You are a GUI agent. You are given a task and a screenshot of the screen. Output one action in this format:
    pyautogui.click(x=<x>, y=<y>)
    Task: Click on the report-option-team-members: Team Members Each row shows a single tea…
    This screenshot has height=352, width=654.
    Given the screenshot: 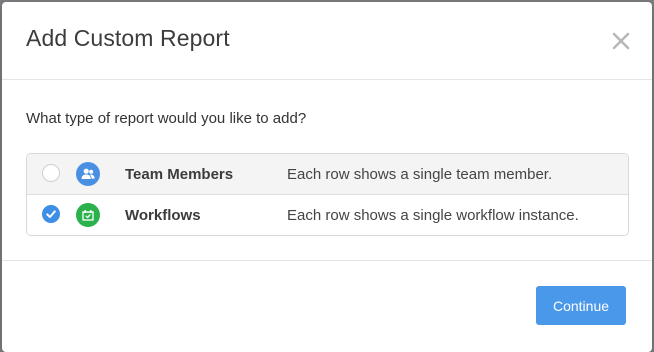 What is the action you would take?
    pyautogui.click(x=327, y=174)
    